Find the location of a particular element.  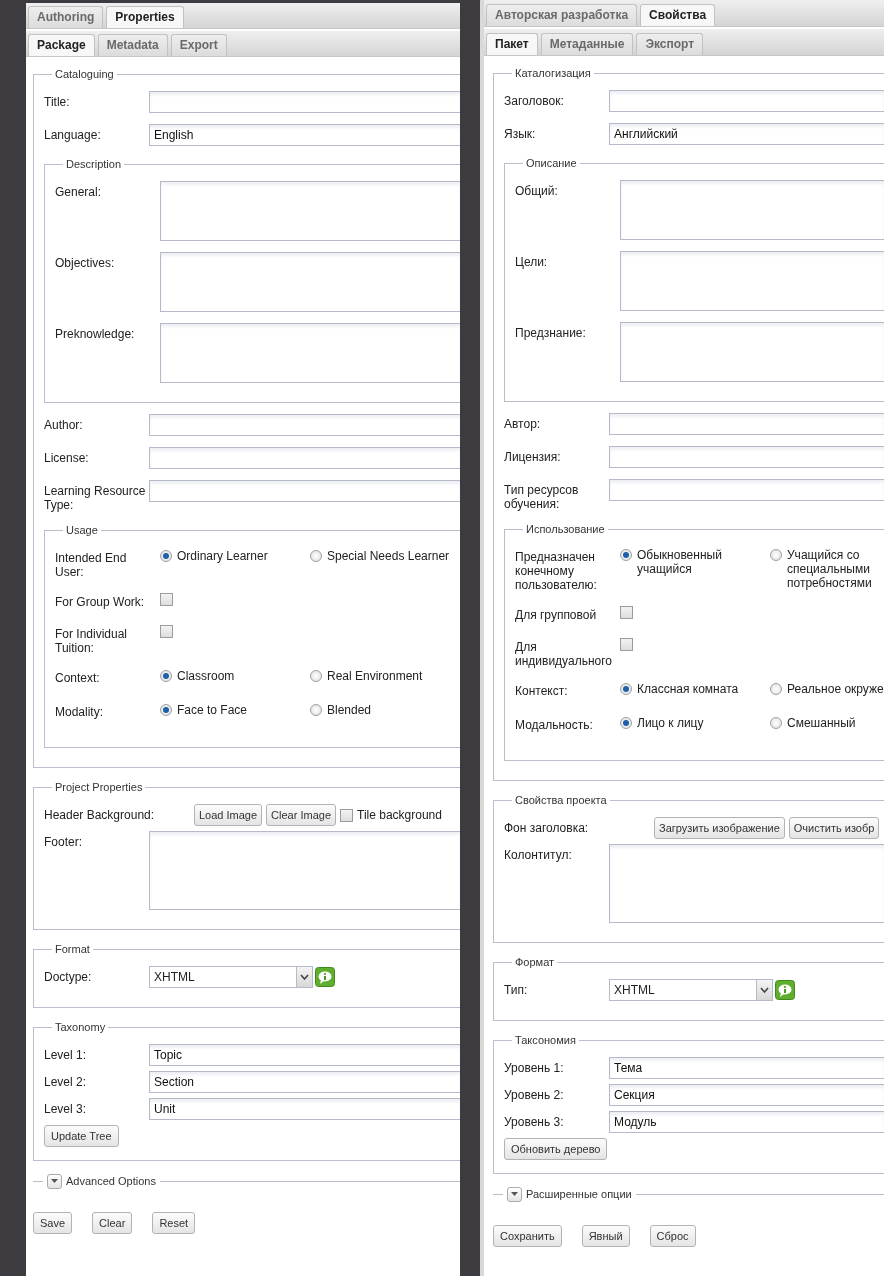

field-label: Footer: is located at coordinates (63, 841).